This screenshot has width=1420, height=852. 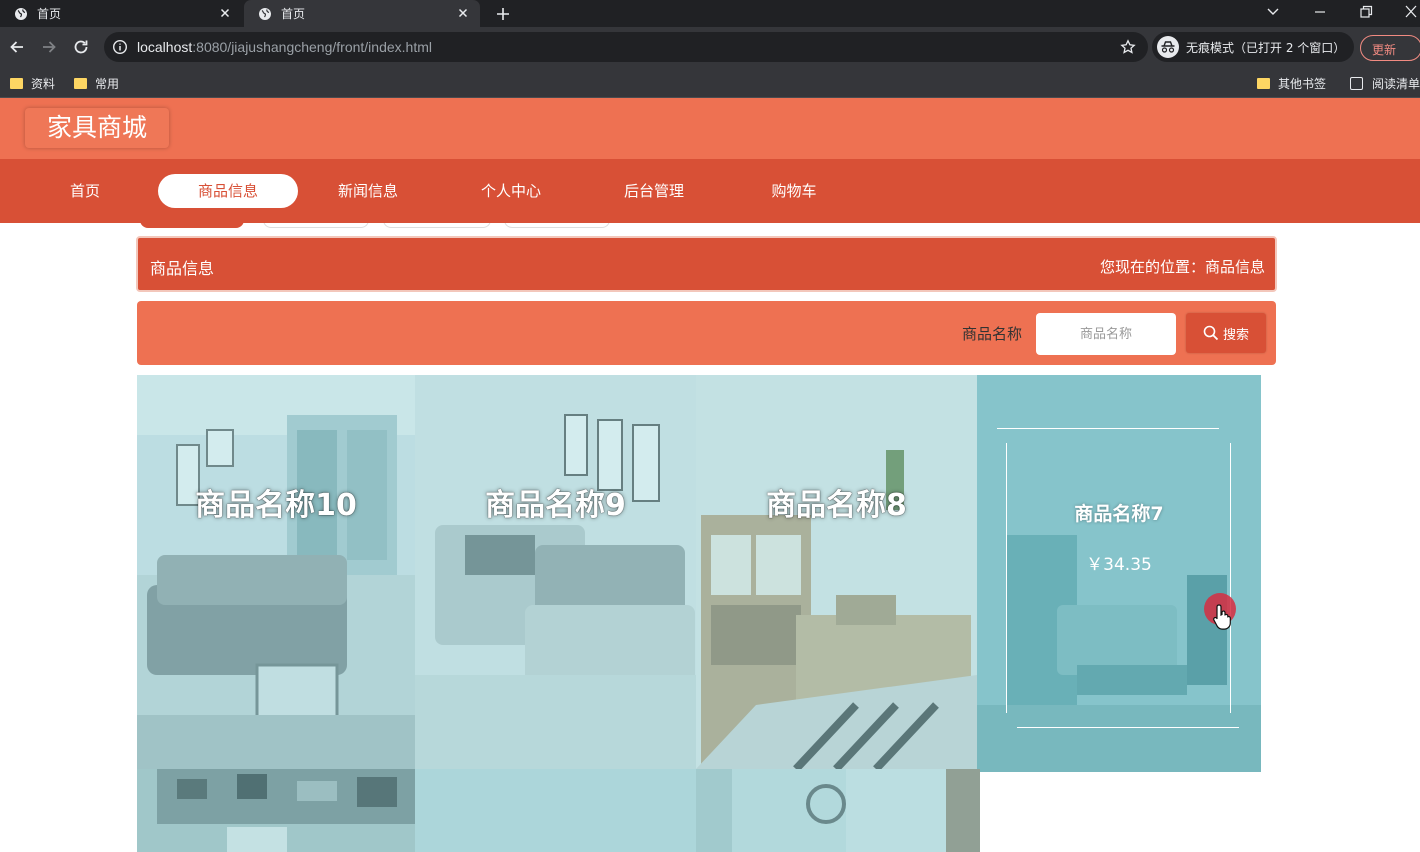 I want to click on reading-list: 阅读清单, so click(x=1385, y=83).